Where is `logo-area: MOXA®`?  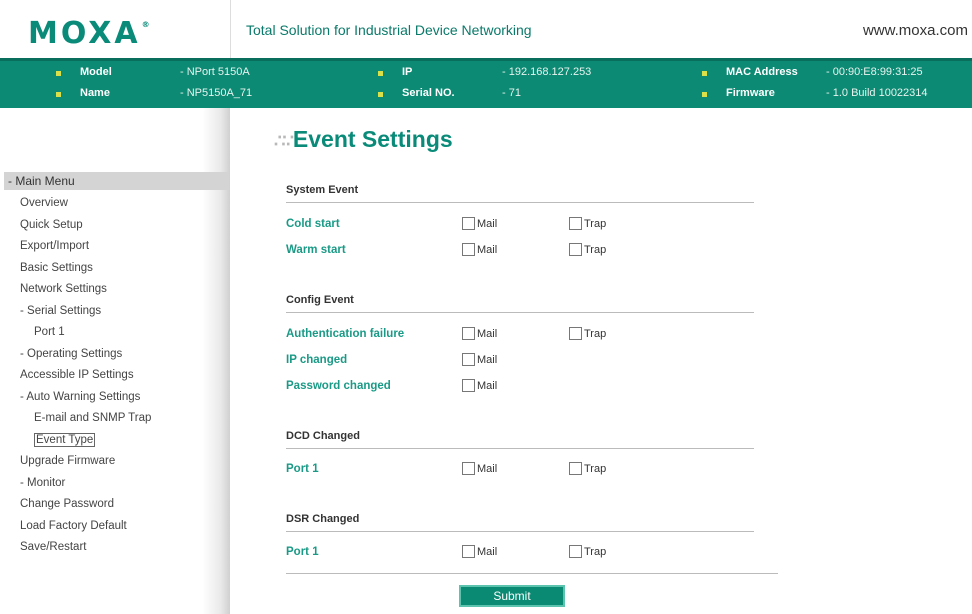 logo-area: MOXA® is located at coordinates (115, 29).